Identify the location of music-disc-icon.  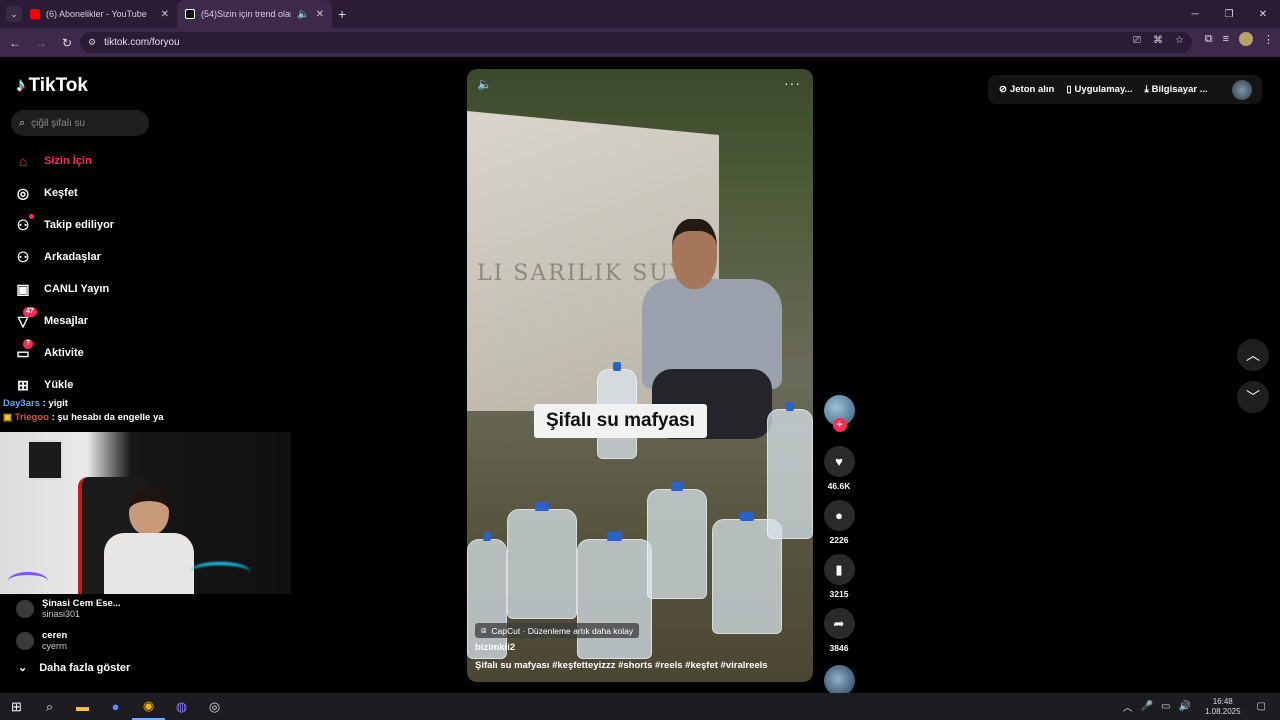
(839, 680).